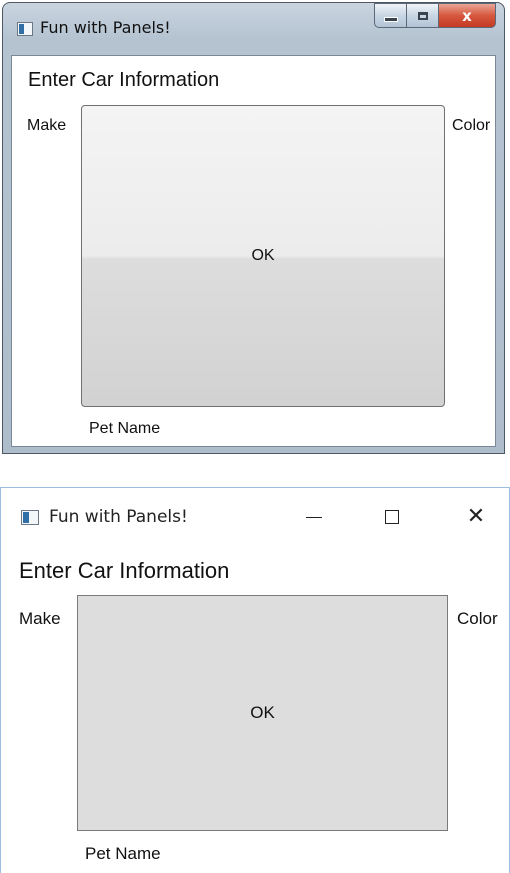 This screenshot has height=873, width=510. I want to click on close-icon: ✕, so click(476, 516).